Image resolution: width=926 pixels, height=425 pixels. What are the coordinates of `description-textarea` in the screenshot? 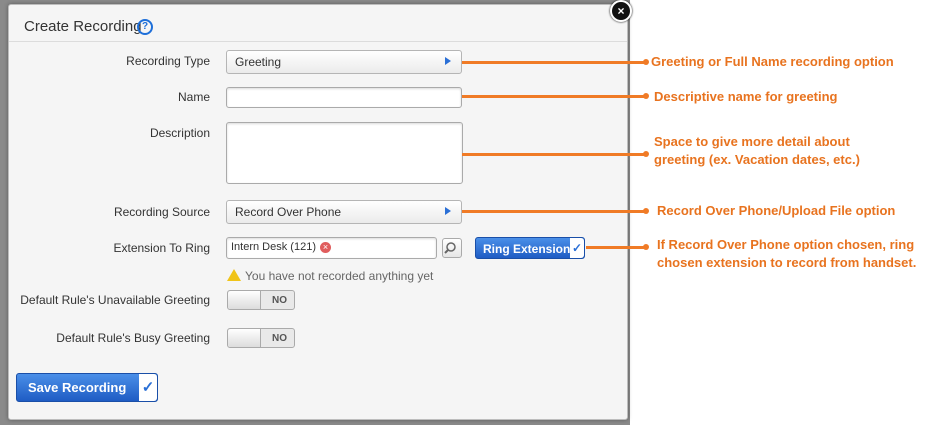 It's located at (344, 153).